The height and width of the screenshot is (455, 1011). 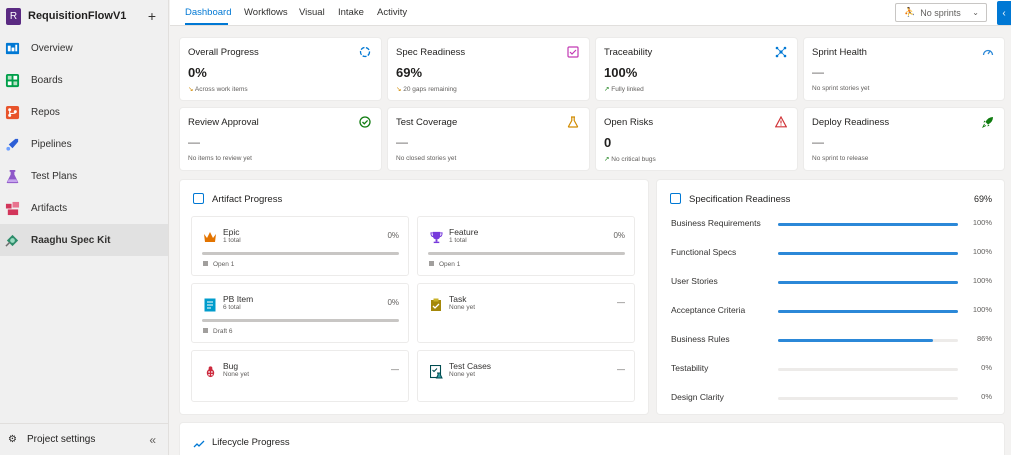 I want to click on spec-readiness-row: Testability 0%, so click(x=831, y=369).